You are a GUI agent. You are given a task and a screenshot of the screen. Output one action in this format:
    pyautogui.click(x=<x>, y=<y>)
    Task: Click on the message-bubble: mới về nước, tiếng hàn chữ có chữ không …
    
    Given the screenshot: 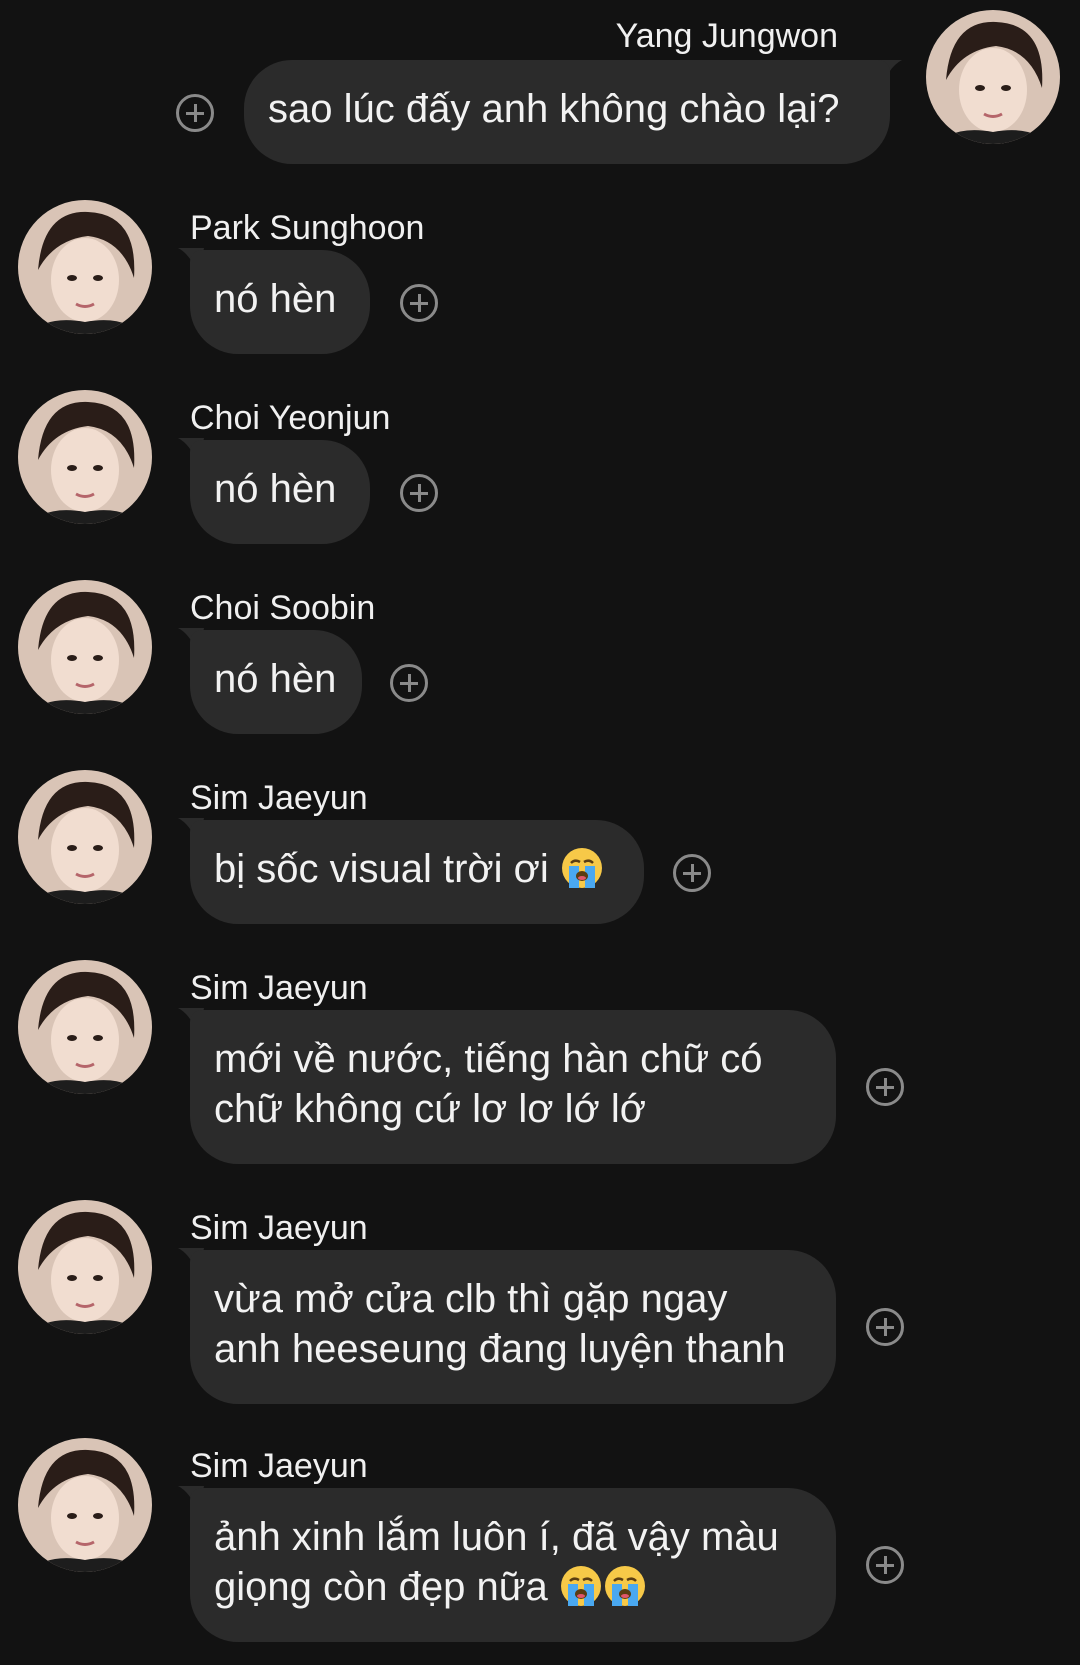 What is the action you would take?
    pyautogui.click(x=513, y=1087)
    